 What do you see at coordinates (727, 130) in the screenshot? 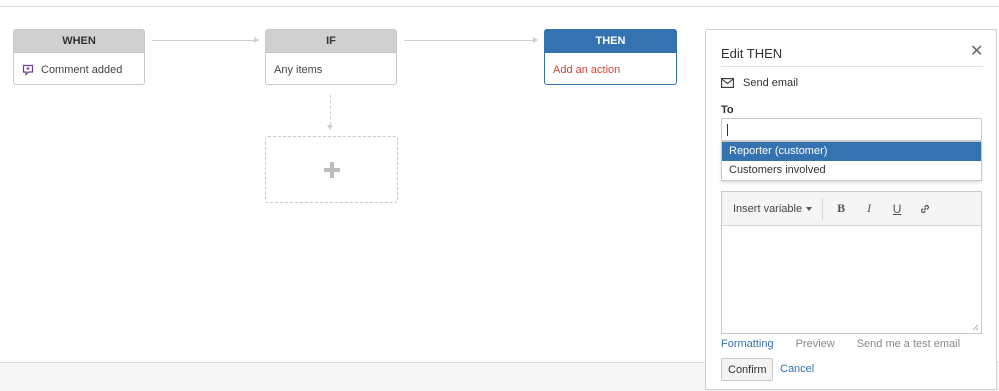
I see `text-caret` at bounding box center [727, 130].